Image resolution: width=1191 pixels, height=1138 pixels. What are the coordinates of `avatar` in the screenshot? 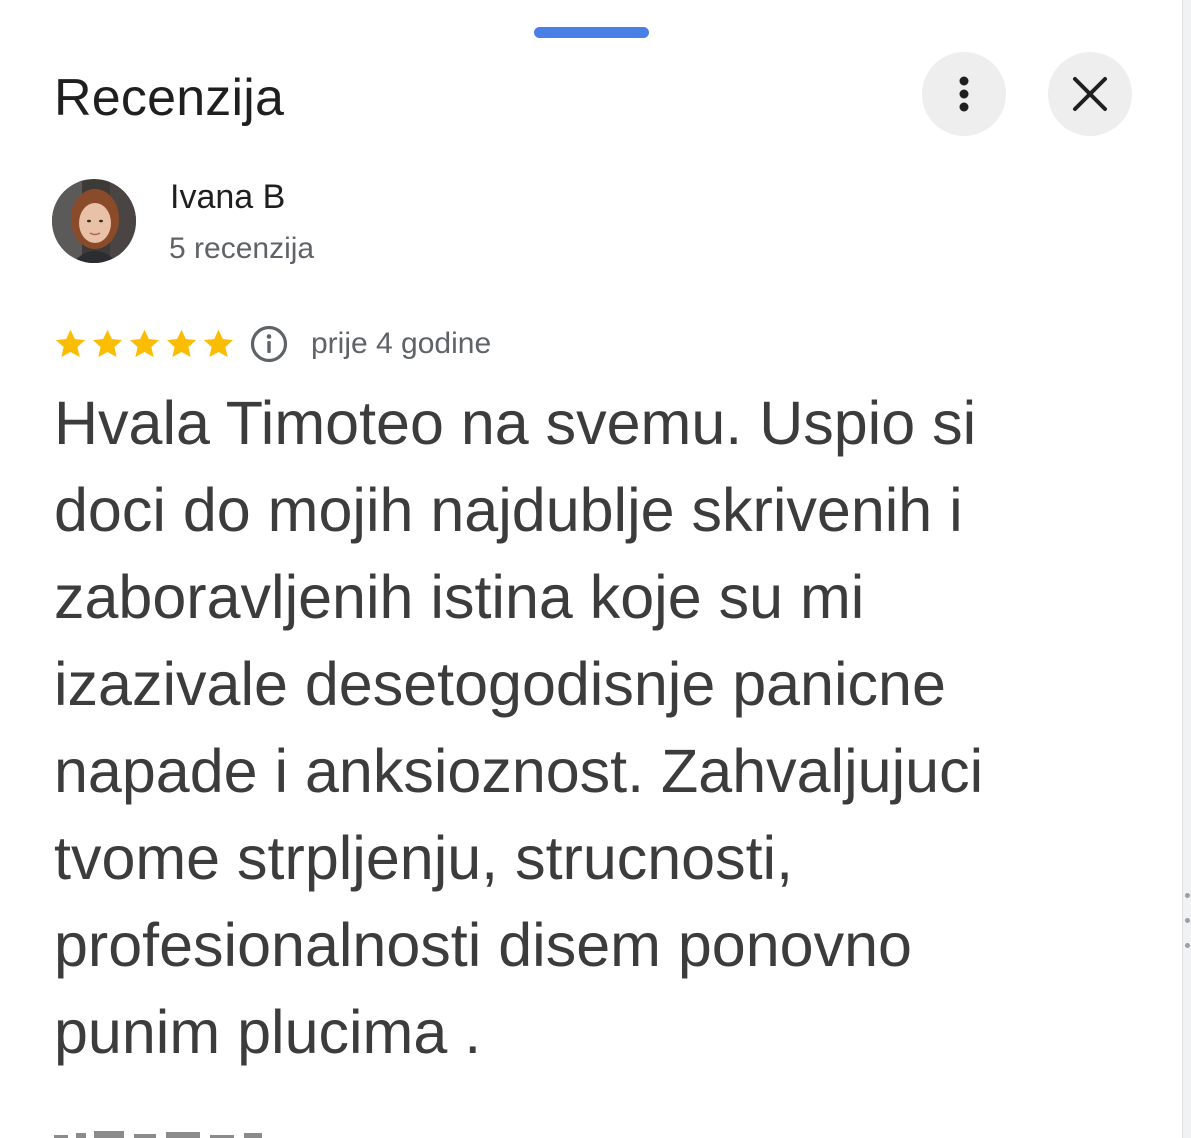 It's located at (94, 221).